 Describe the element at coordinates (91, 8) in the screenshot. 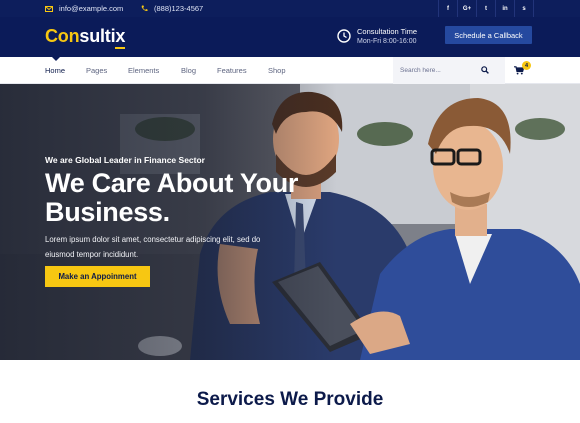

I see `email-text: info@example.com` at that location.